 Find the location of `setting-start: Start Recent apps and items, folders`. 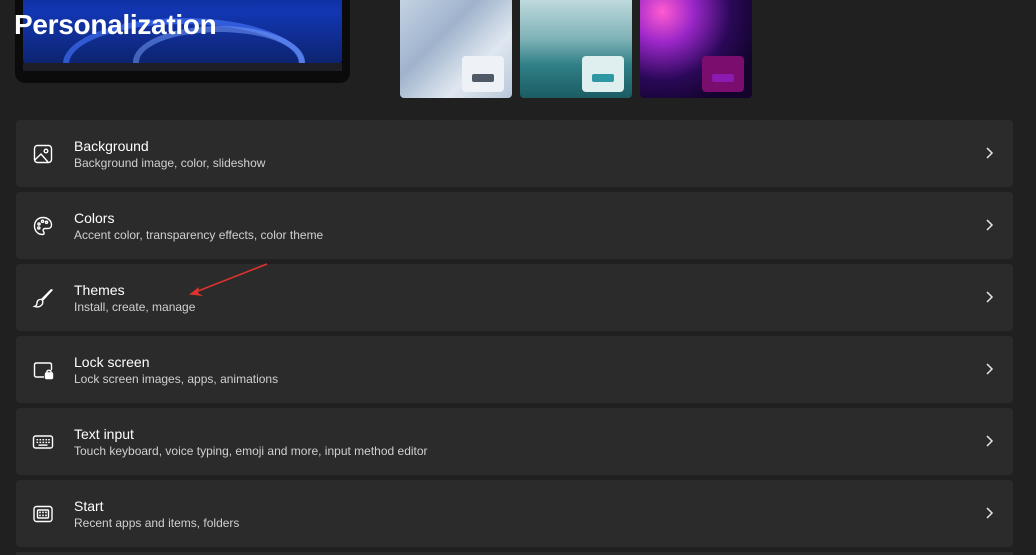

setting-start: Start Recent apps and items, folders is located at coordinates (514, 513).